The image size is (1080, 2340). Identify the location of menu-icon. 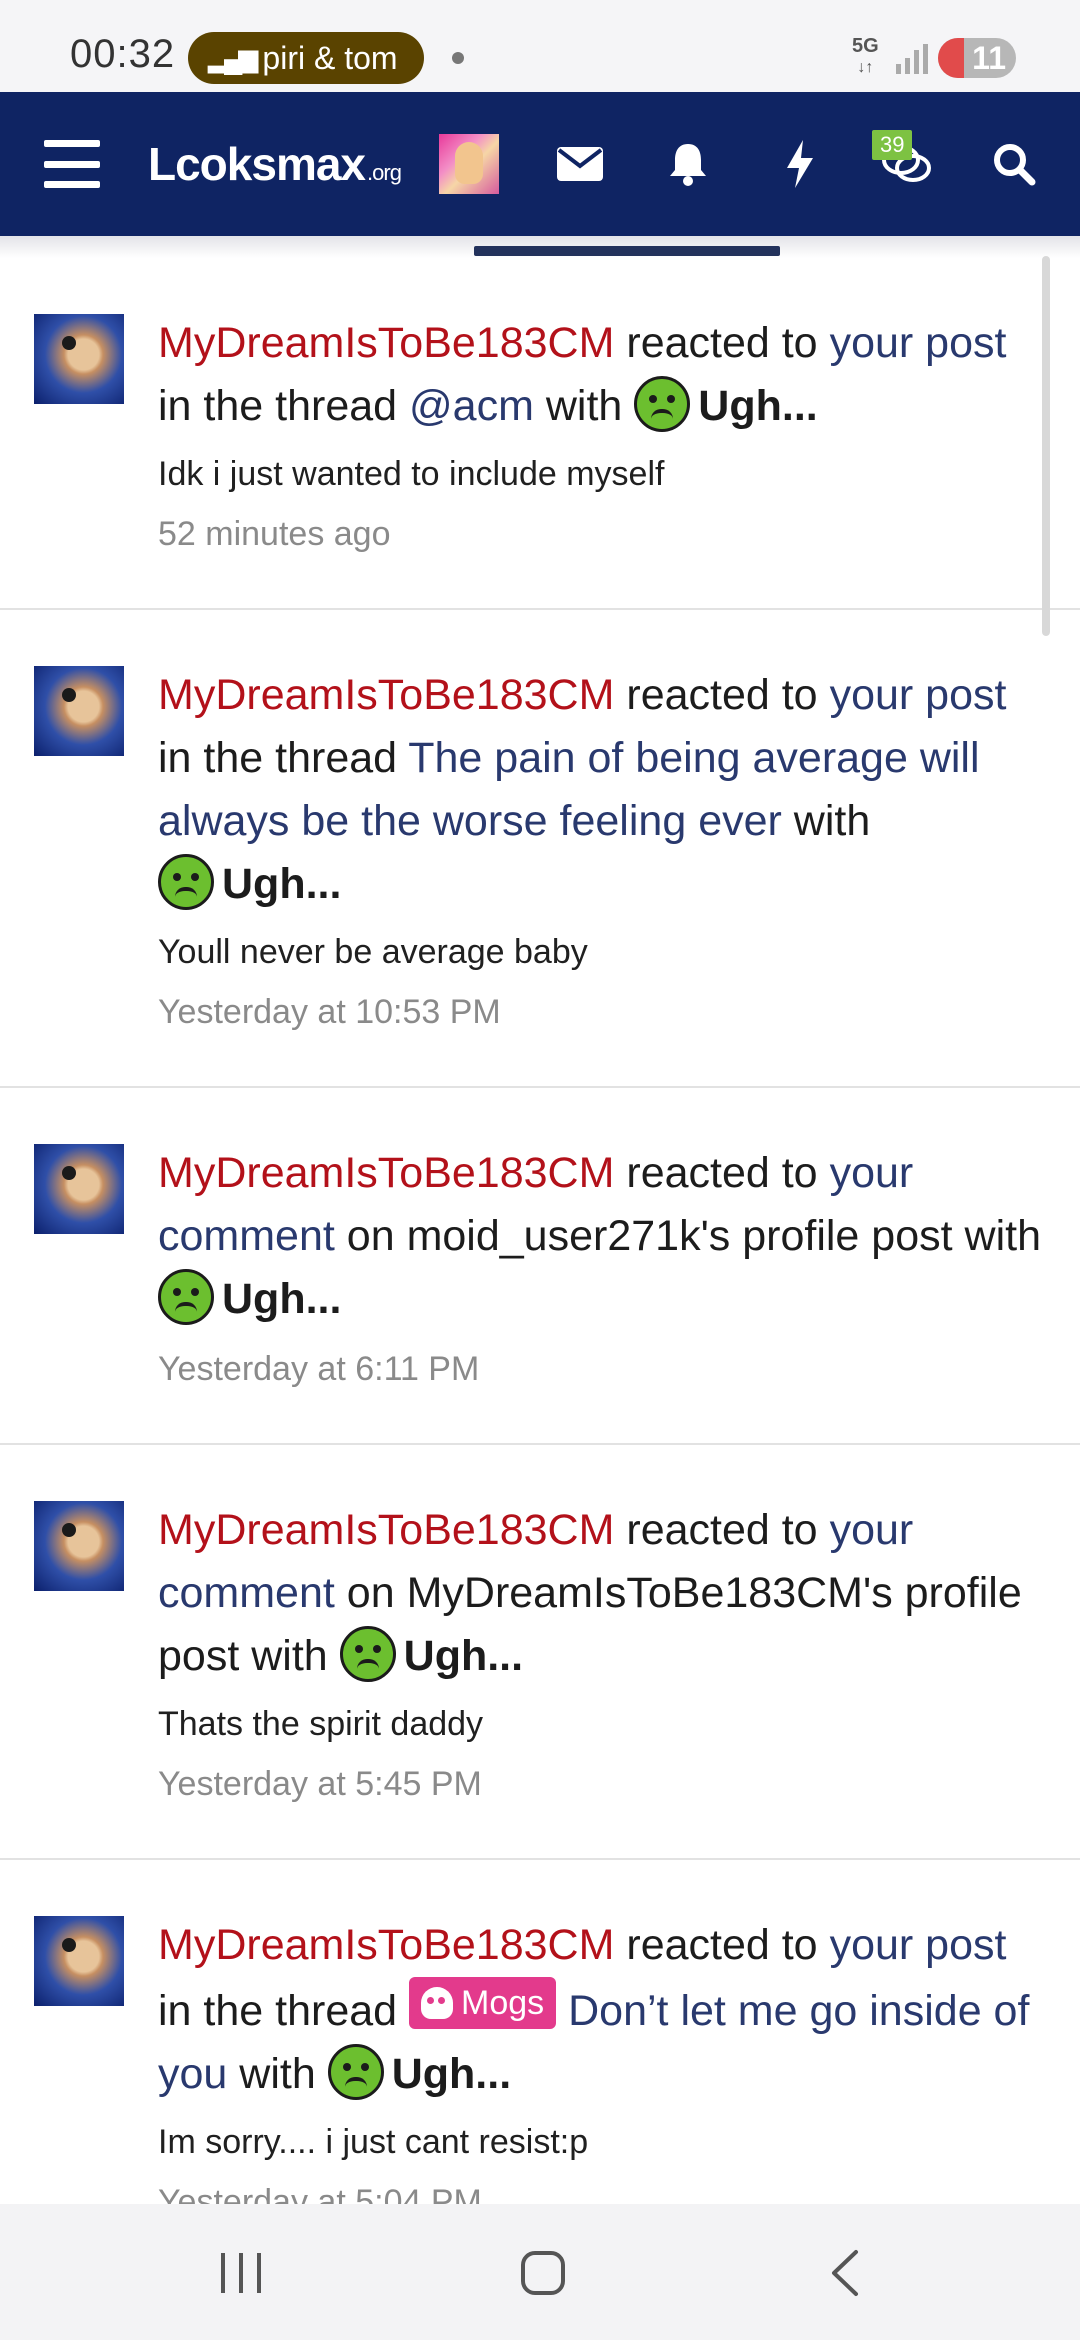
(72, 164).